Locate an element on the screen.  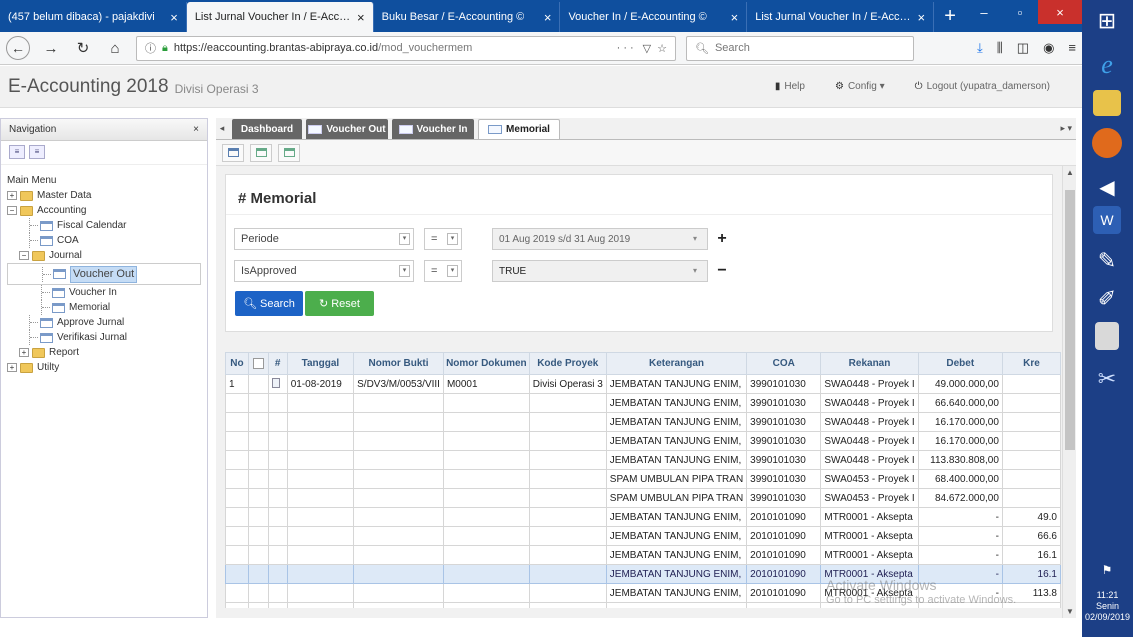
column-header: Rekanan is located at coordinates (869, 363).